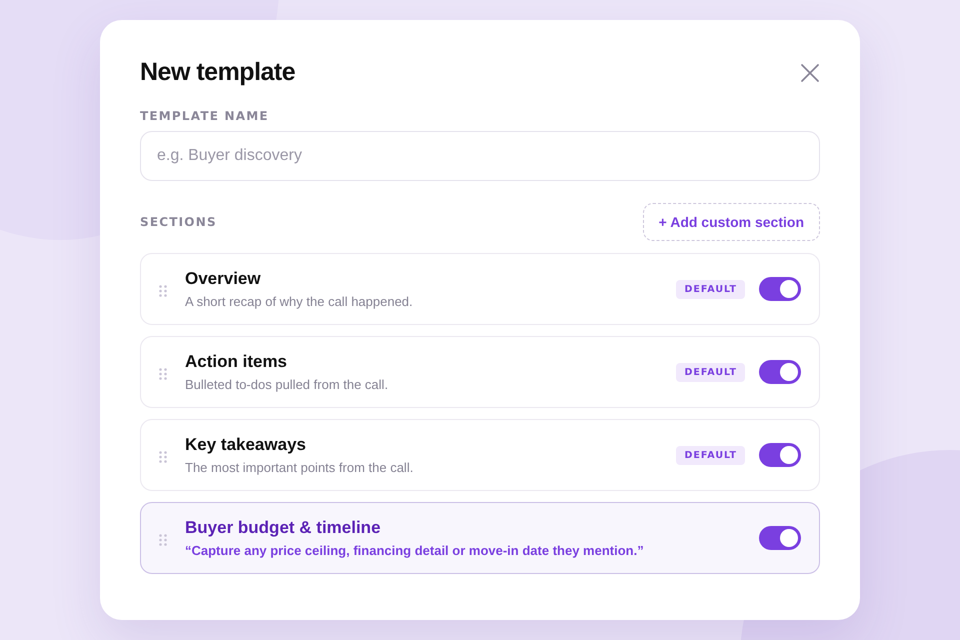 The height and width of the screenshot is (640, 960). Describe the element at coordinates (283, 528) in the screenshot. I see `section-title: Buyer budget & timeline` at that location.